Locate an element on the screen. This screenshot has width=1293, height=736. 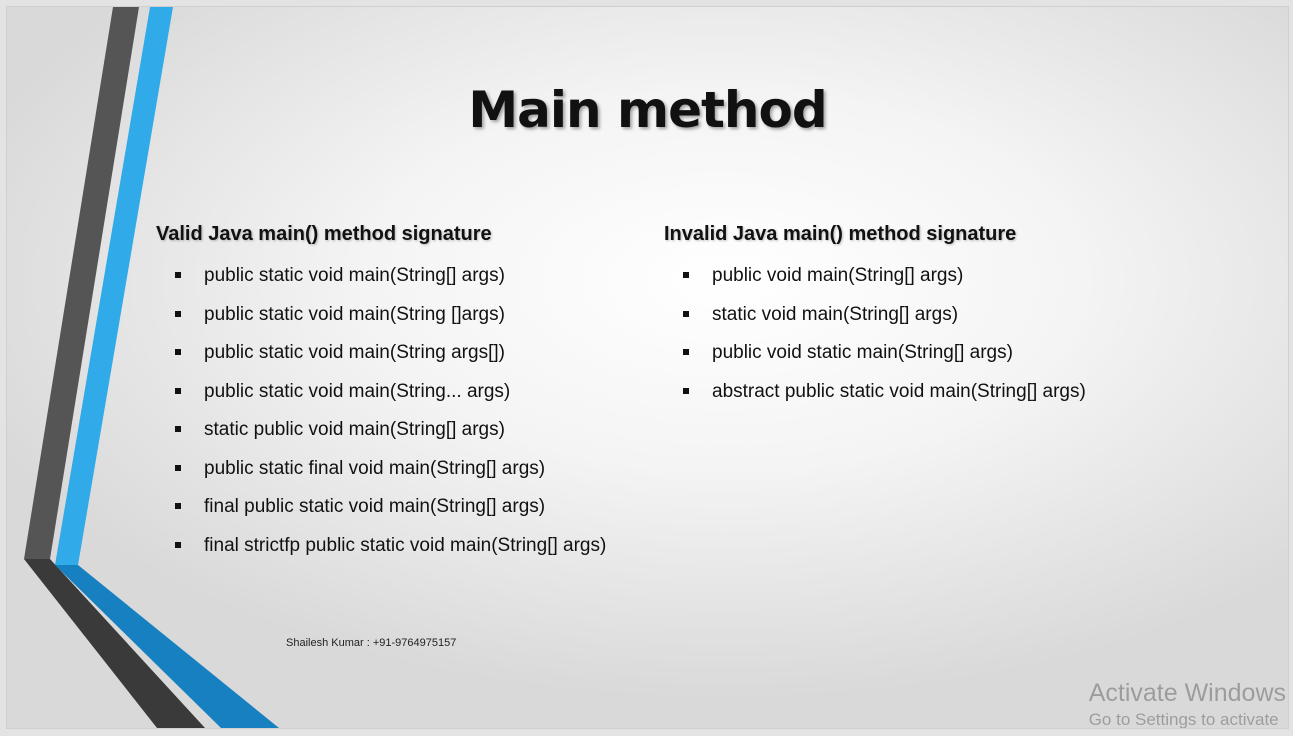
list-item: static void main(String[] args) is located at coordinates (875, 322).